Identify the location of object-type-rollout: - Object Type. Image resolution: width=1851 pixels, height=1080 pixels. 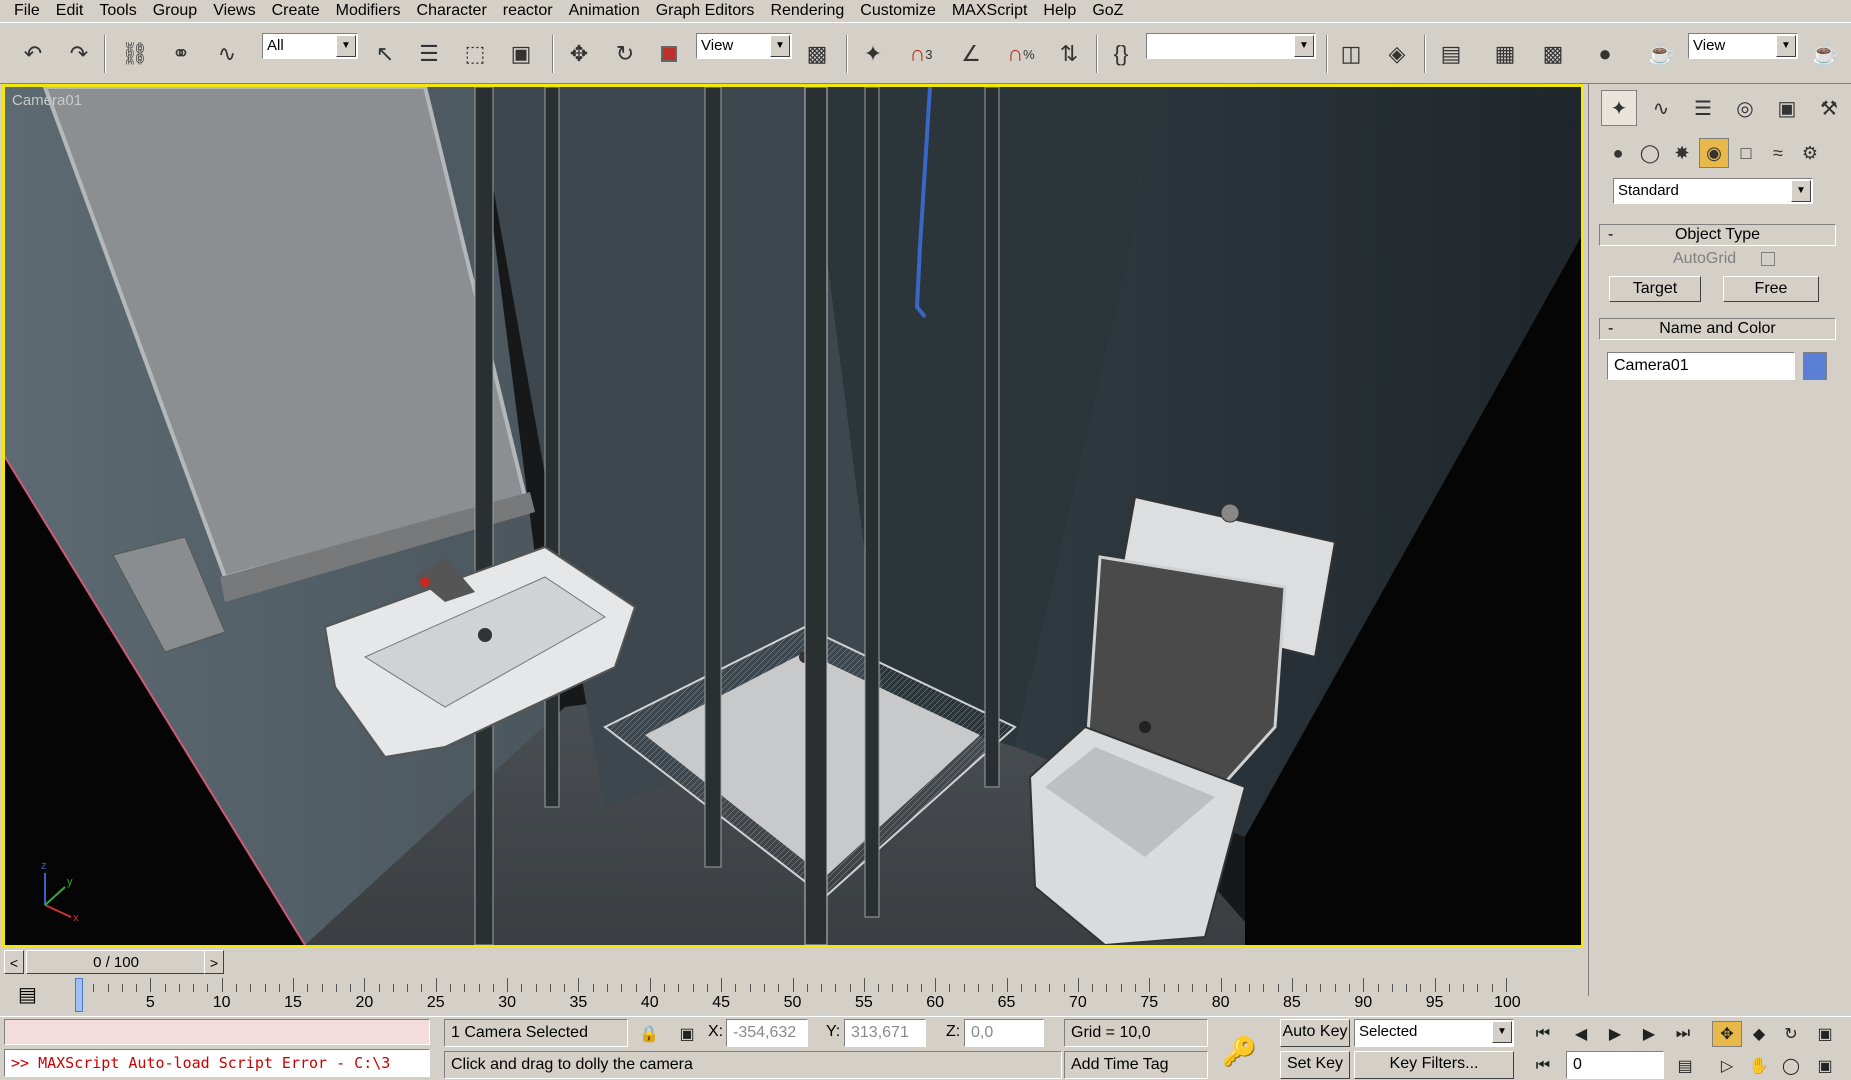
(1717, 235).